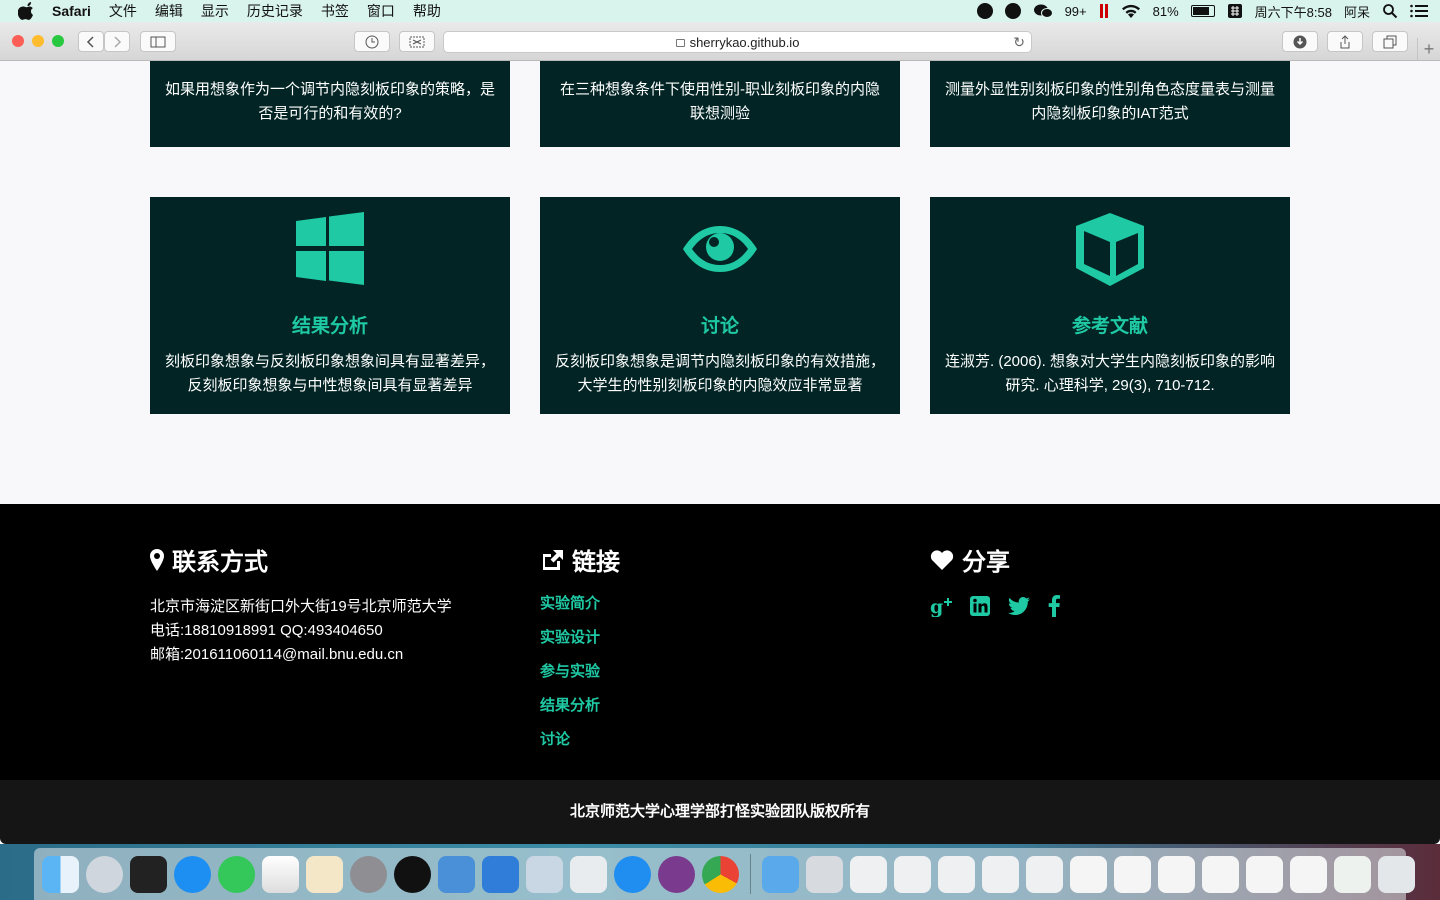 The width and height of the screenshot is (1440, 900). Describe the element at coordinates (412, 874) in the screenshot. I see `qq-icon` at that location.